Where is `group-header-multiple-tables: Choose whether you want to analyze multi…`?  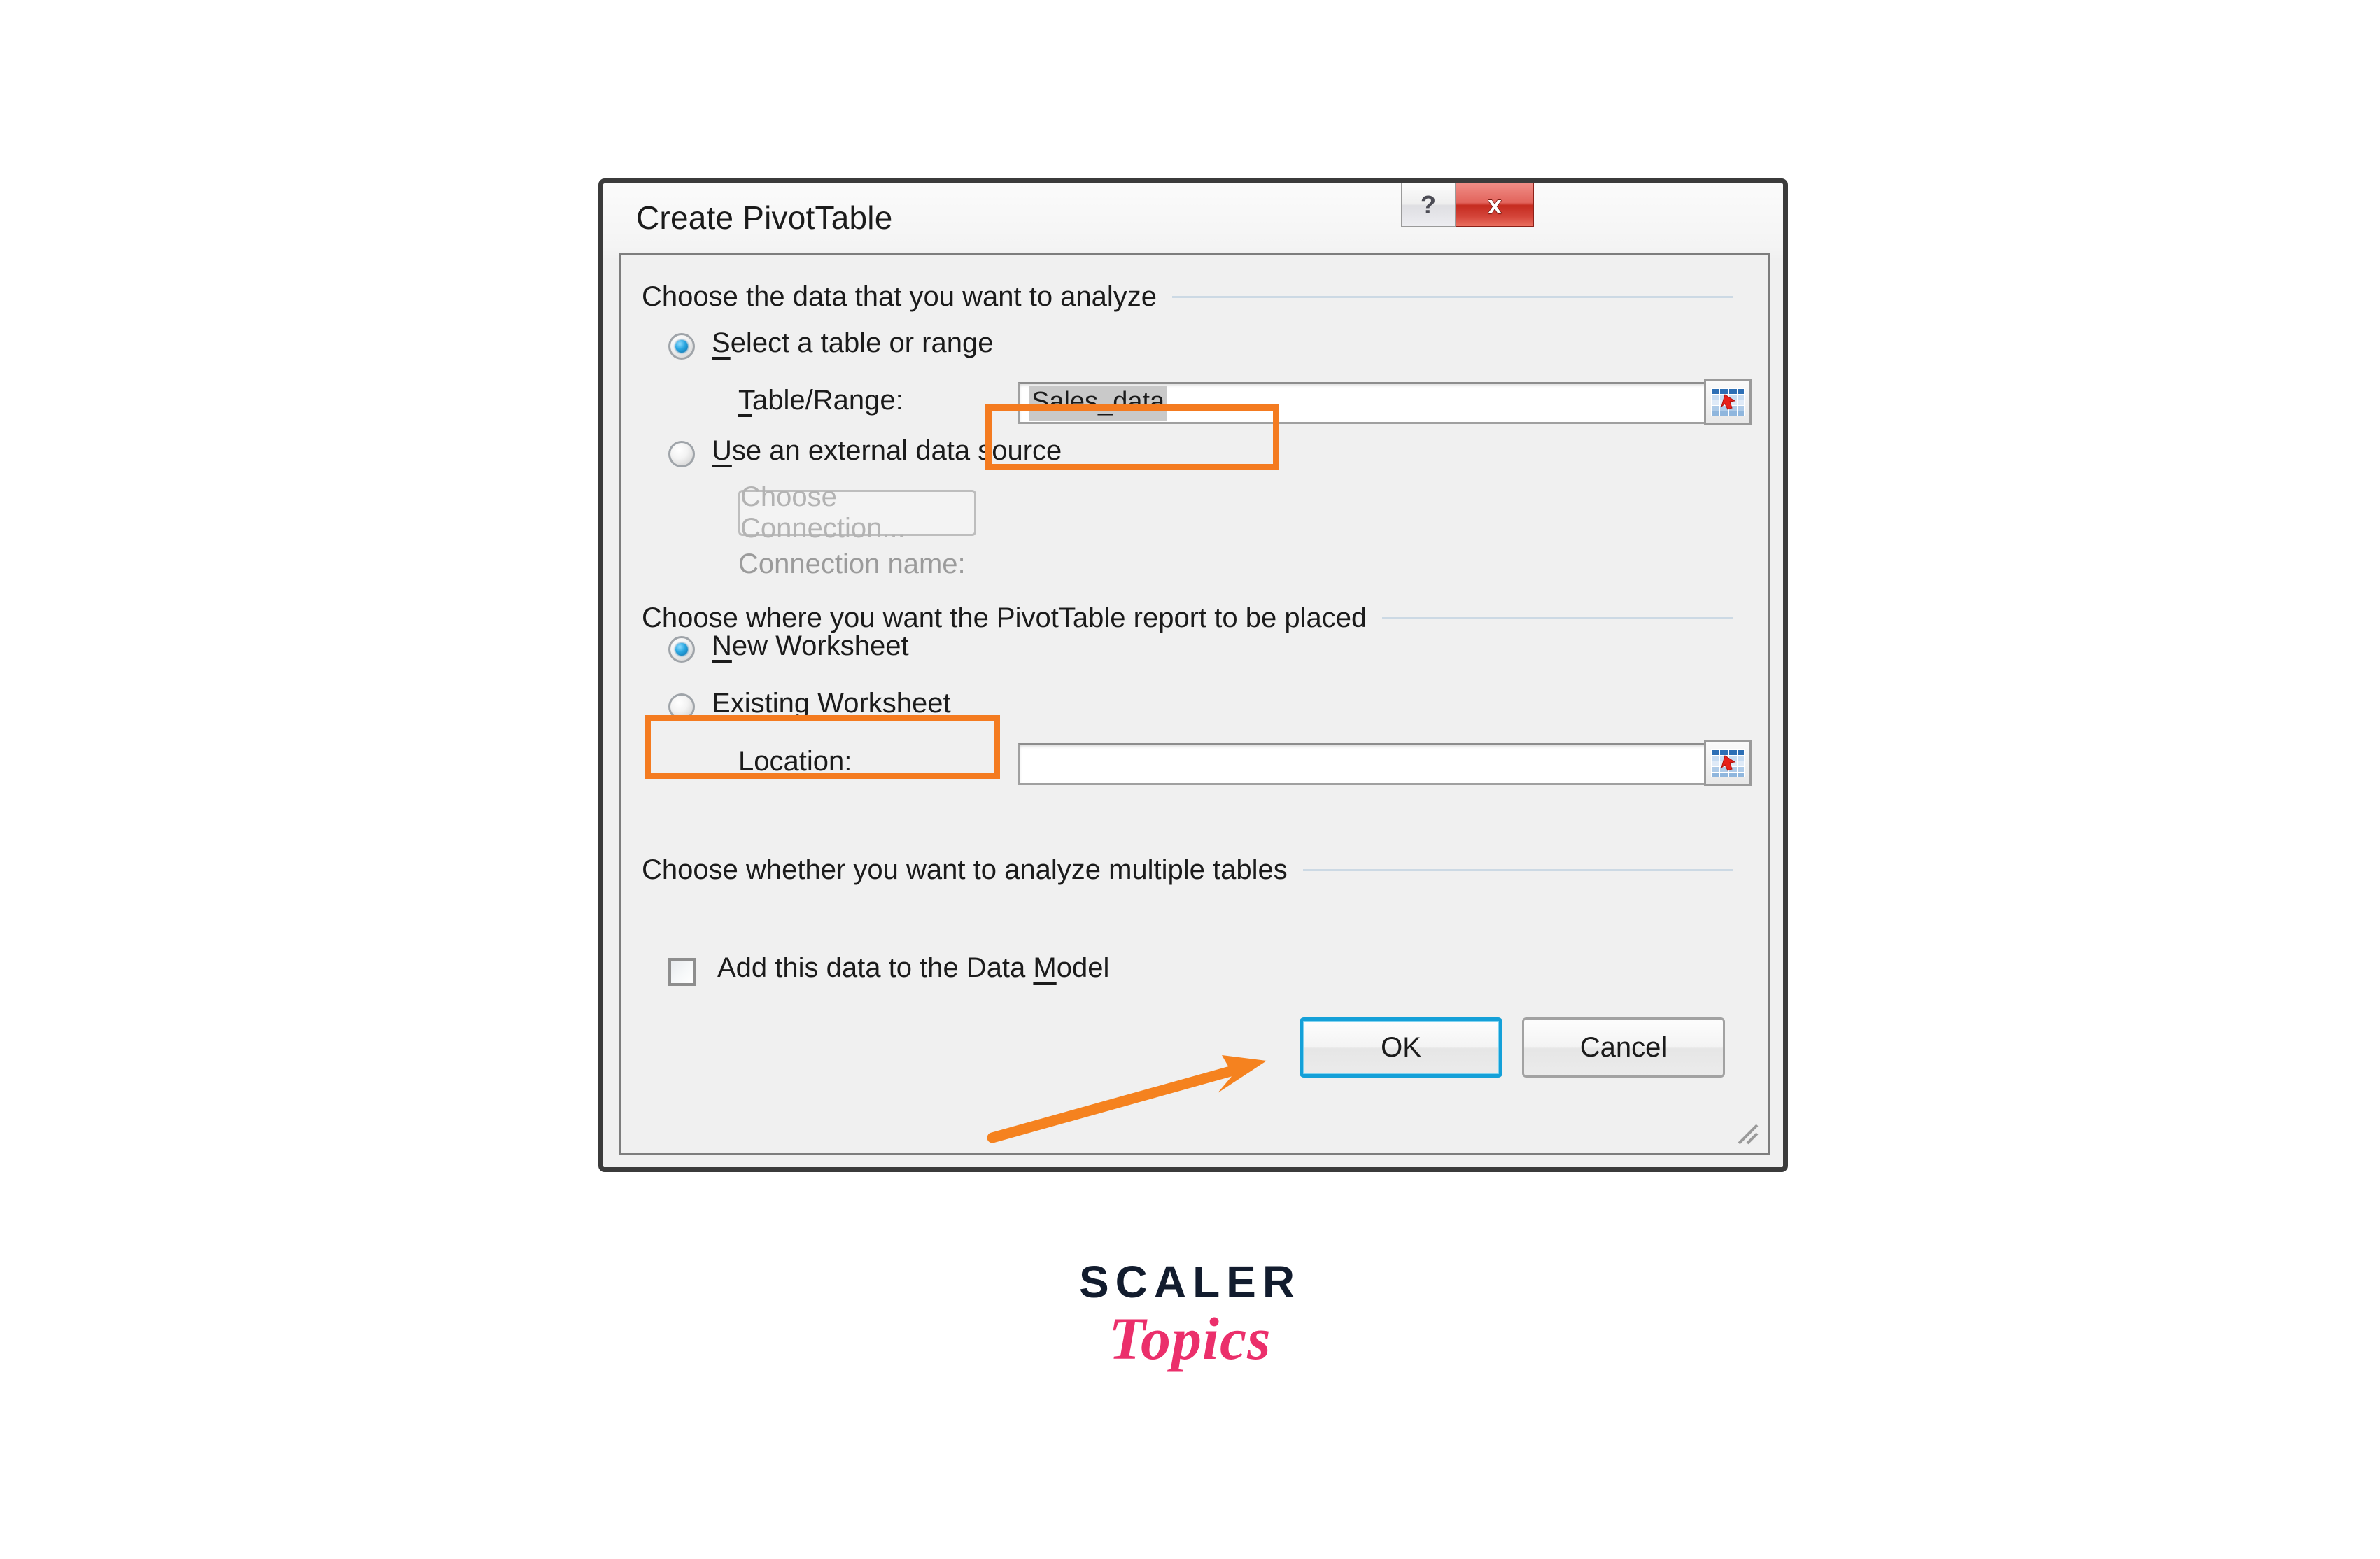 group-header-multiple-tables: Choose whether you want to analyze multi… is located at coordinates (1187, 870).